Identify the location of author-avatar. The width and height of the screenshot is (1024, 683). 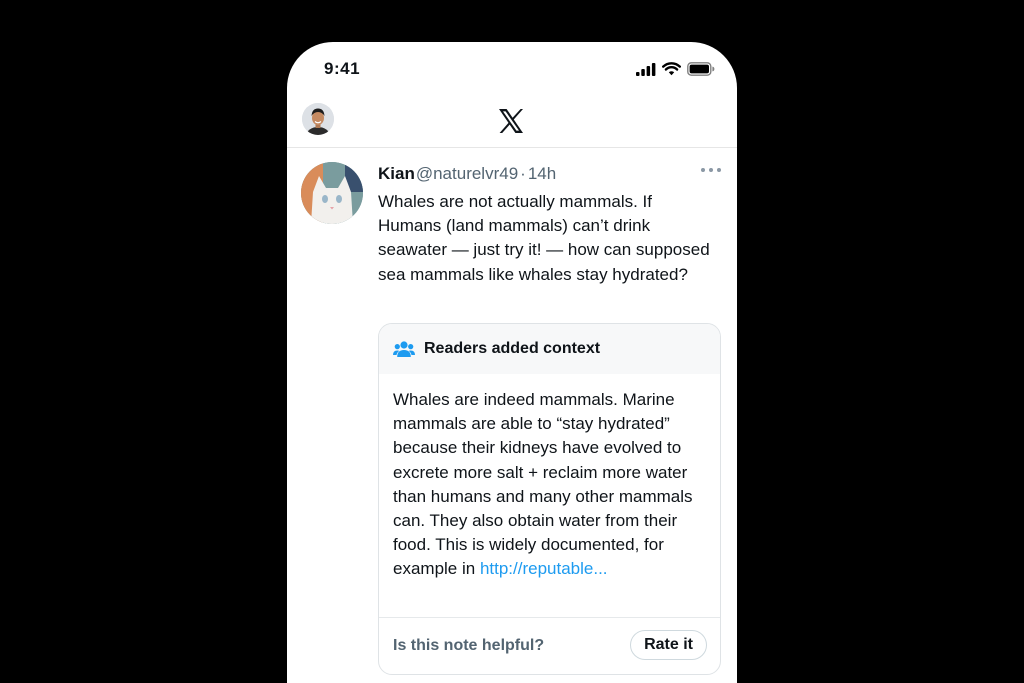
(332, 193).